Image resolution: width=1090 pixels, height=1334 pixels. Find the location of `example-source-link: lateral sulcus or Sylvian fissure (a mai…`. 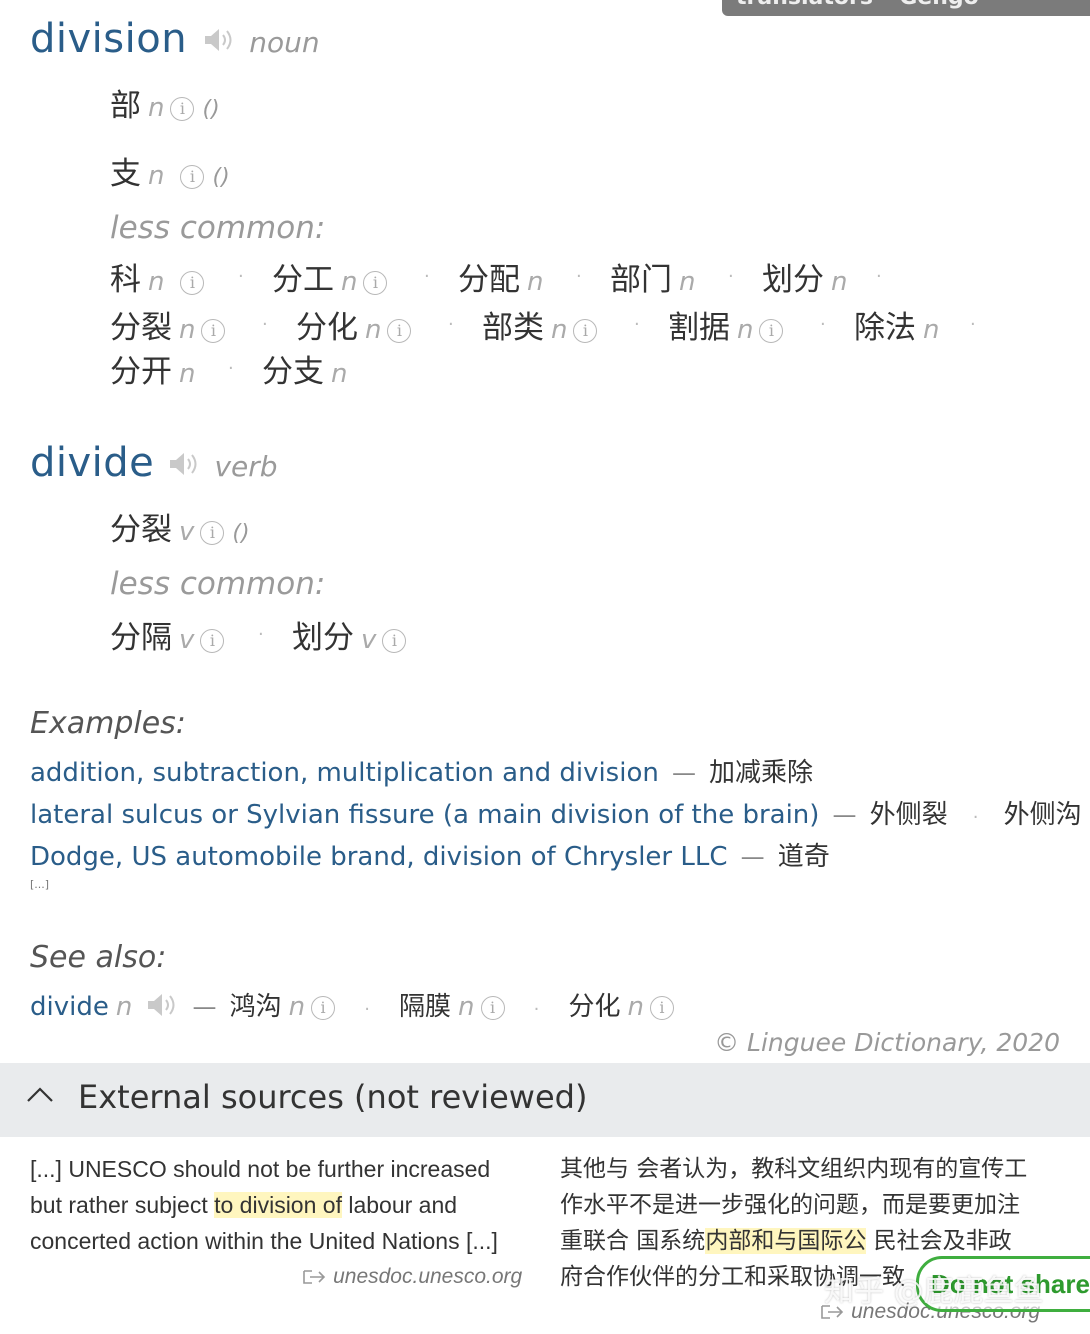

example-source-link: lateral sulcus or Sylvian fissure (a mai… is located at coordinates (424, 815).